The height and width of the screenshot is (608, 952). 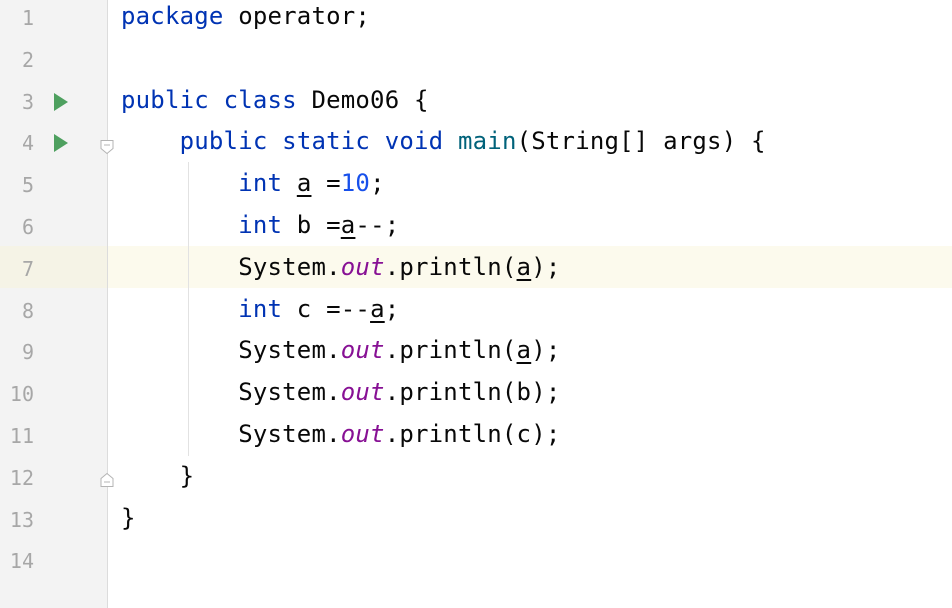 What do you see at coordinates (487, 141) in the screenshot?
I see `method-token: main` at bounding box center [487, 141].